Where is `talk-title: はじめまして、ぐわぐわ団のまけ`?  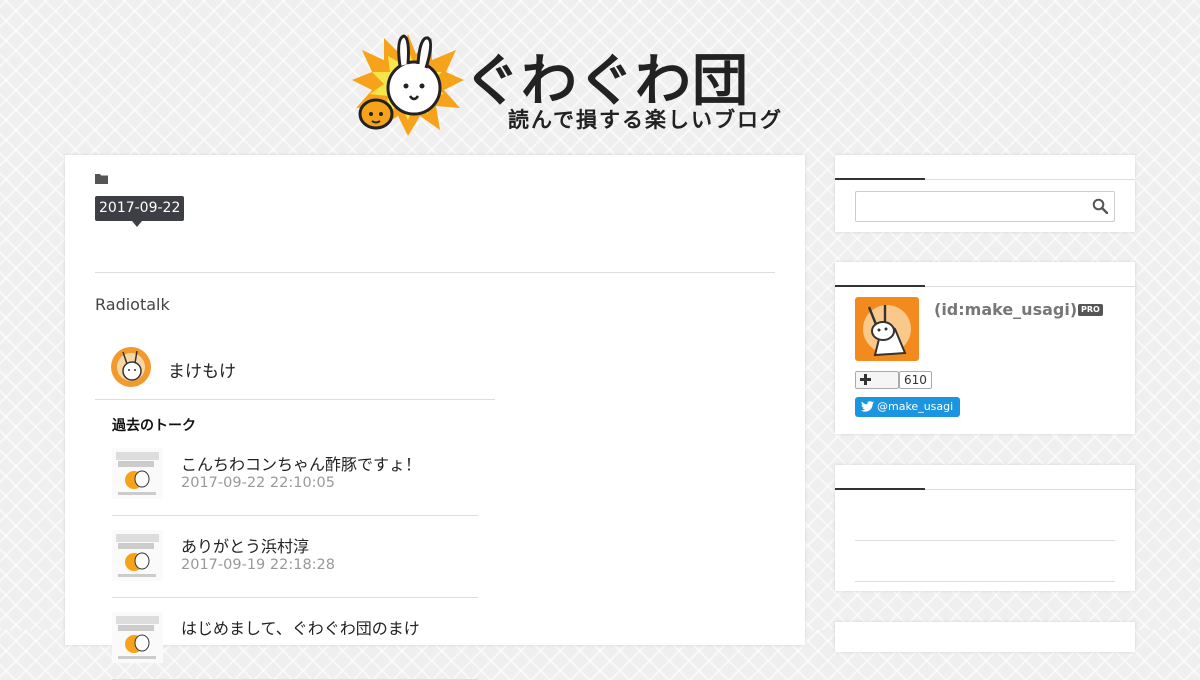 talk-title: はじめまして、ぐわぐわ団のまけ is located at coordinates (300, 627).